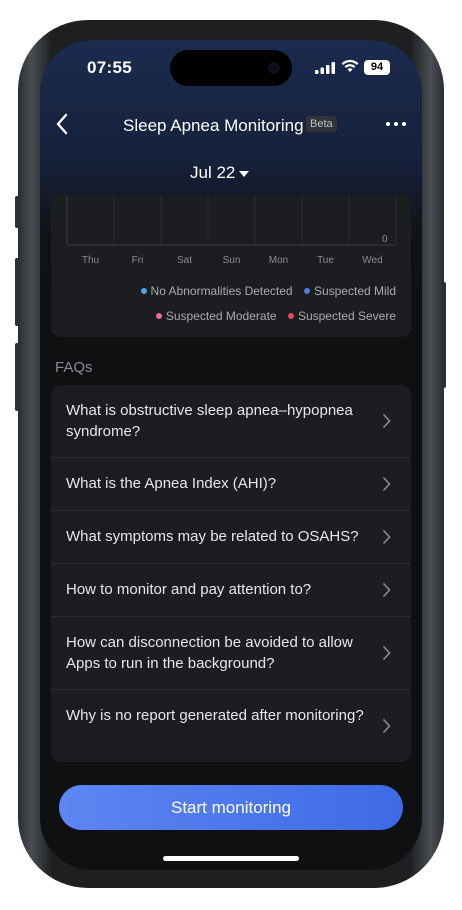  What do you see at coordinates (212, 536) in the screenshot?
I see `faq-question: What symptoms may be related to OSAHS?` at bounding box center [212, 536].